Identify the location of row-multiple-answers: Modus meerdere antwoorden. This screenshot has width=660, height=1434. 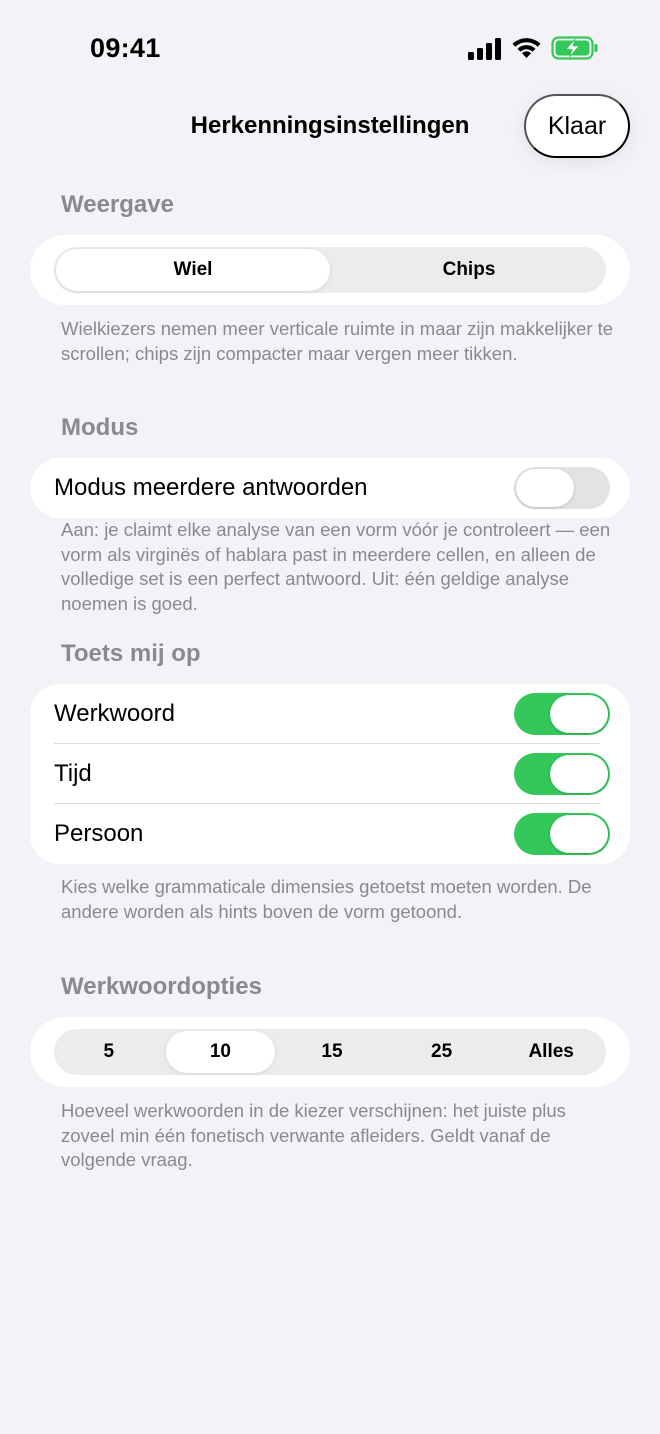
(330, 488).